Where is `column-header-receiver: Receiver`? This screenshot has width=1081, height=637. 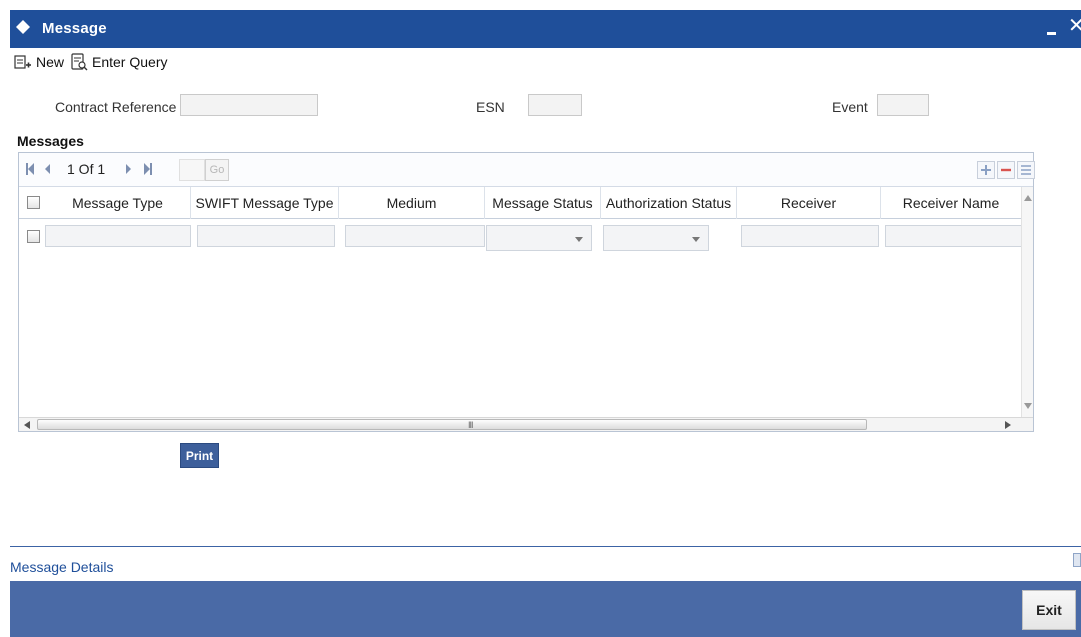
column-header-receiver: Receiver is located at coordinates (809, 203).